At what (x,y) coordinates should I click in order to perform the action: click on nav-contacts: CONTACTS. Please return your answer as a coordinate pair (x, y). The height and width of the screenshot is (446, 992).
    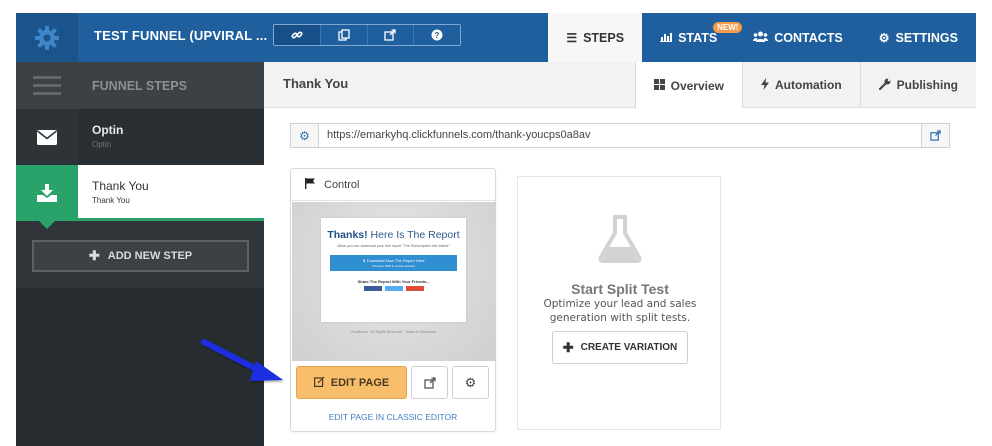
    Looking at the image, I should click on (798, 37).